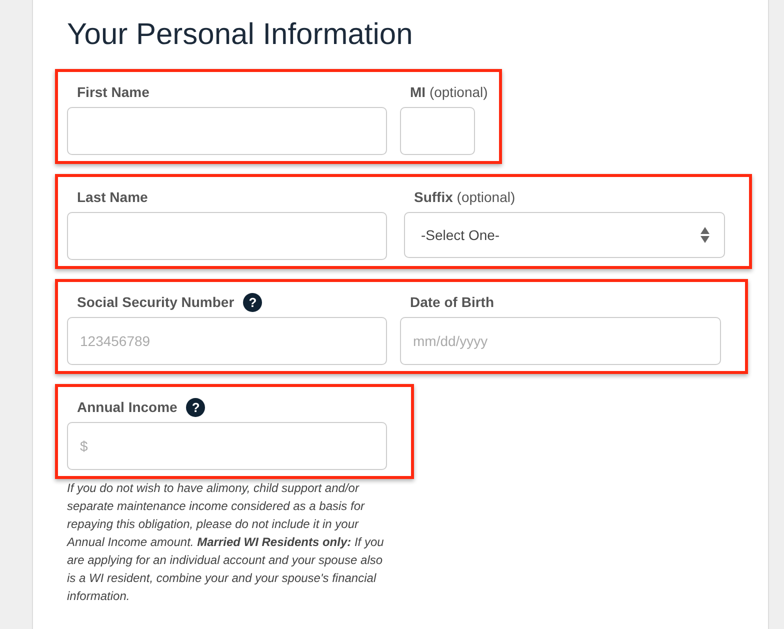 This screenshot has width=784, height=629. Describe the element at coordinates (452, 302) in the screenshot. I see `field-label: Date of Birth` at that location.